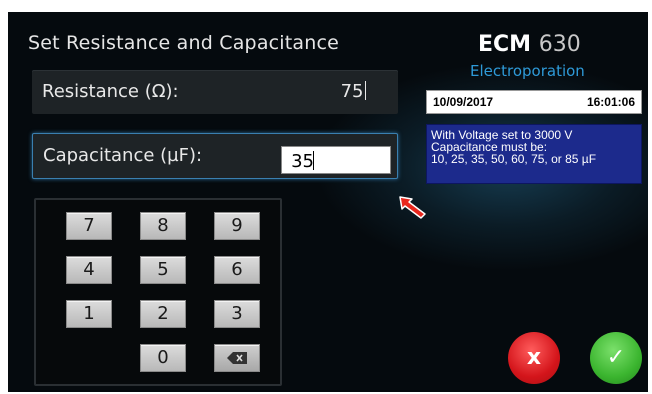  I want to click on key-9: 9, so click(237, 226).